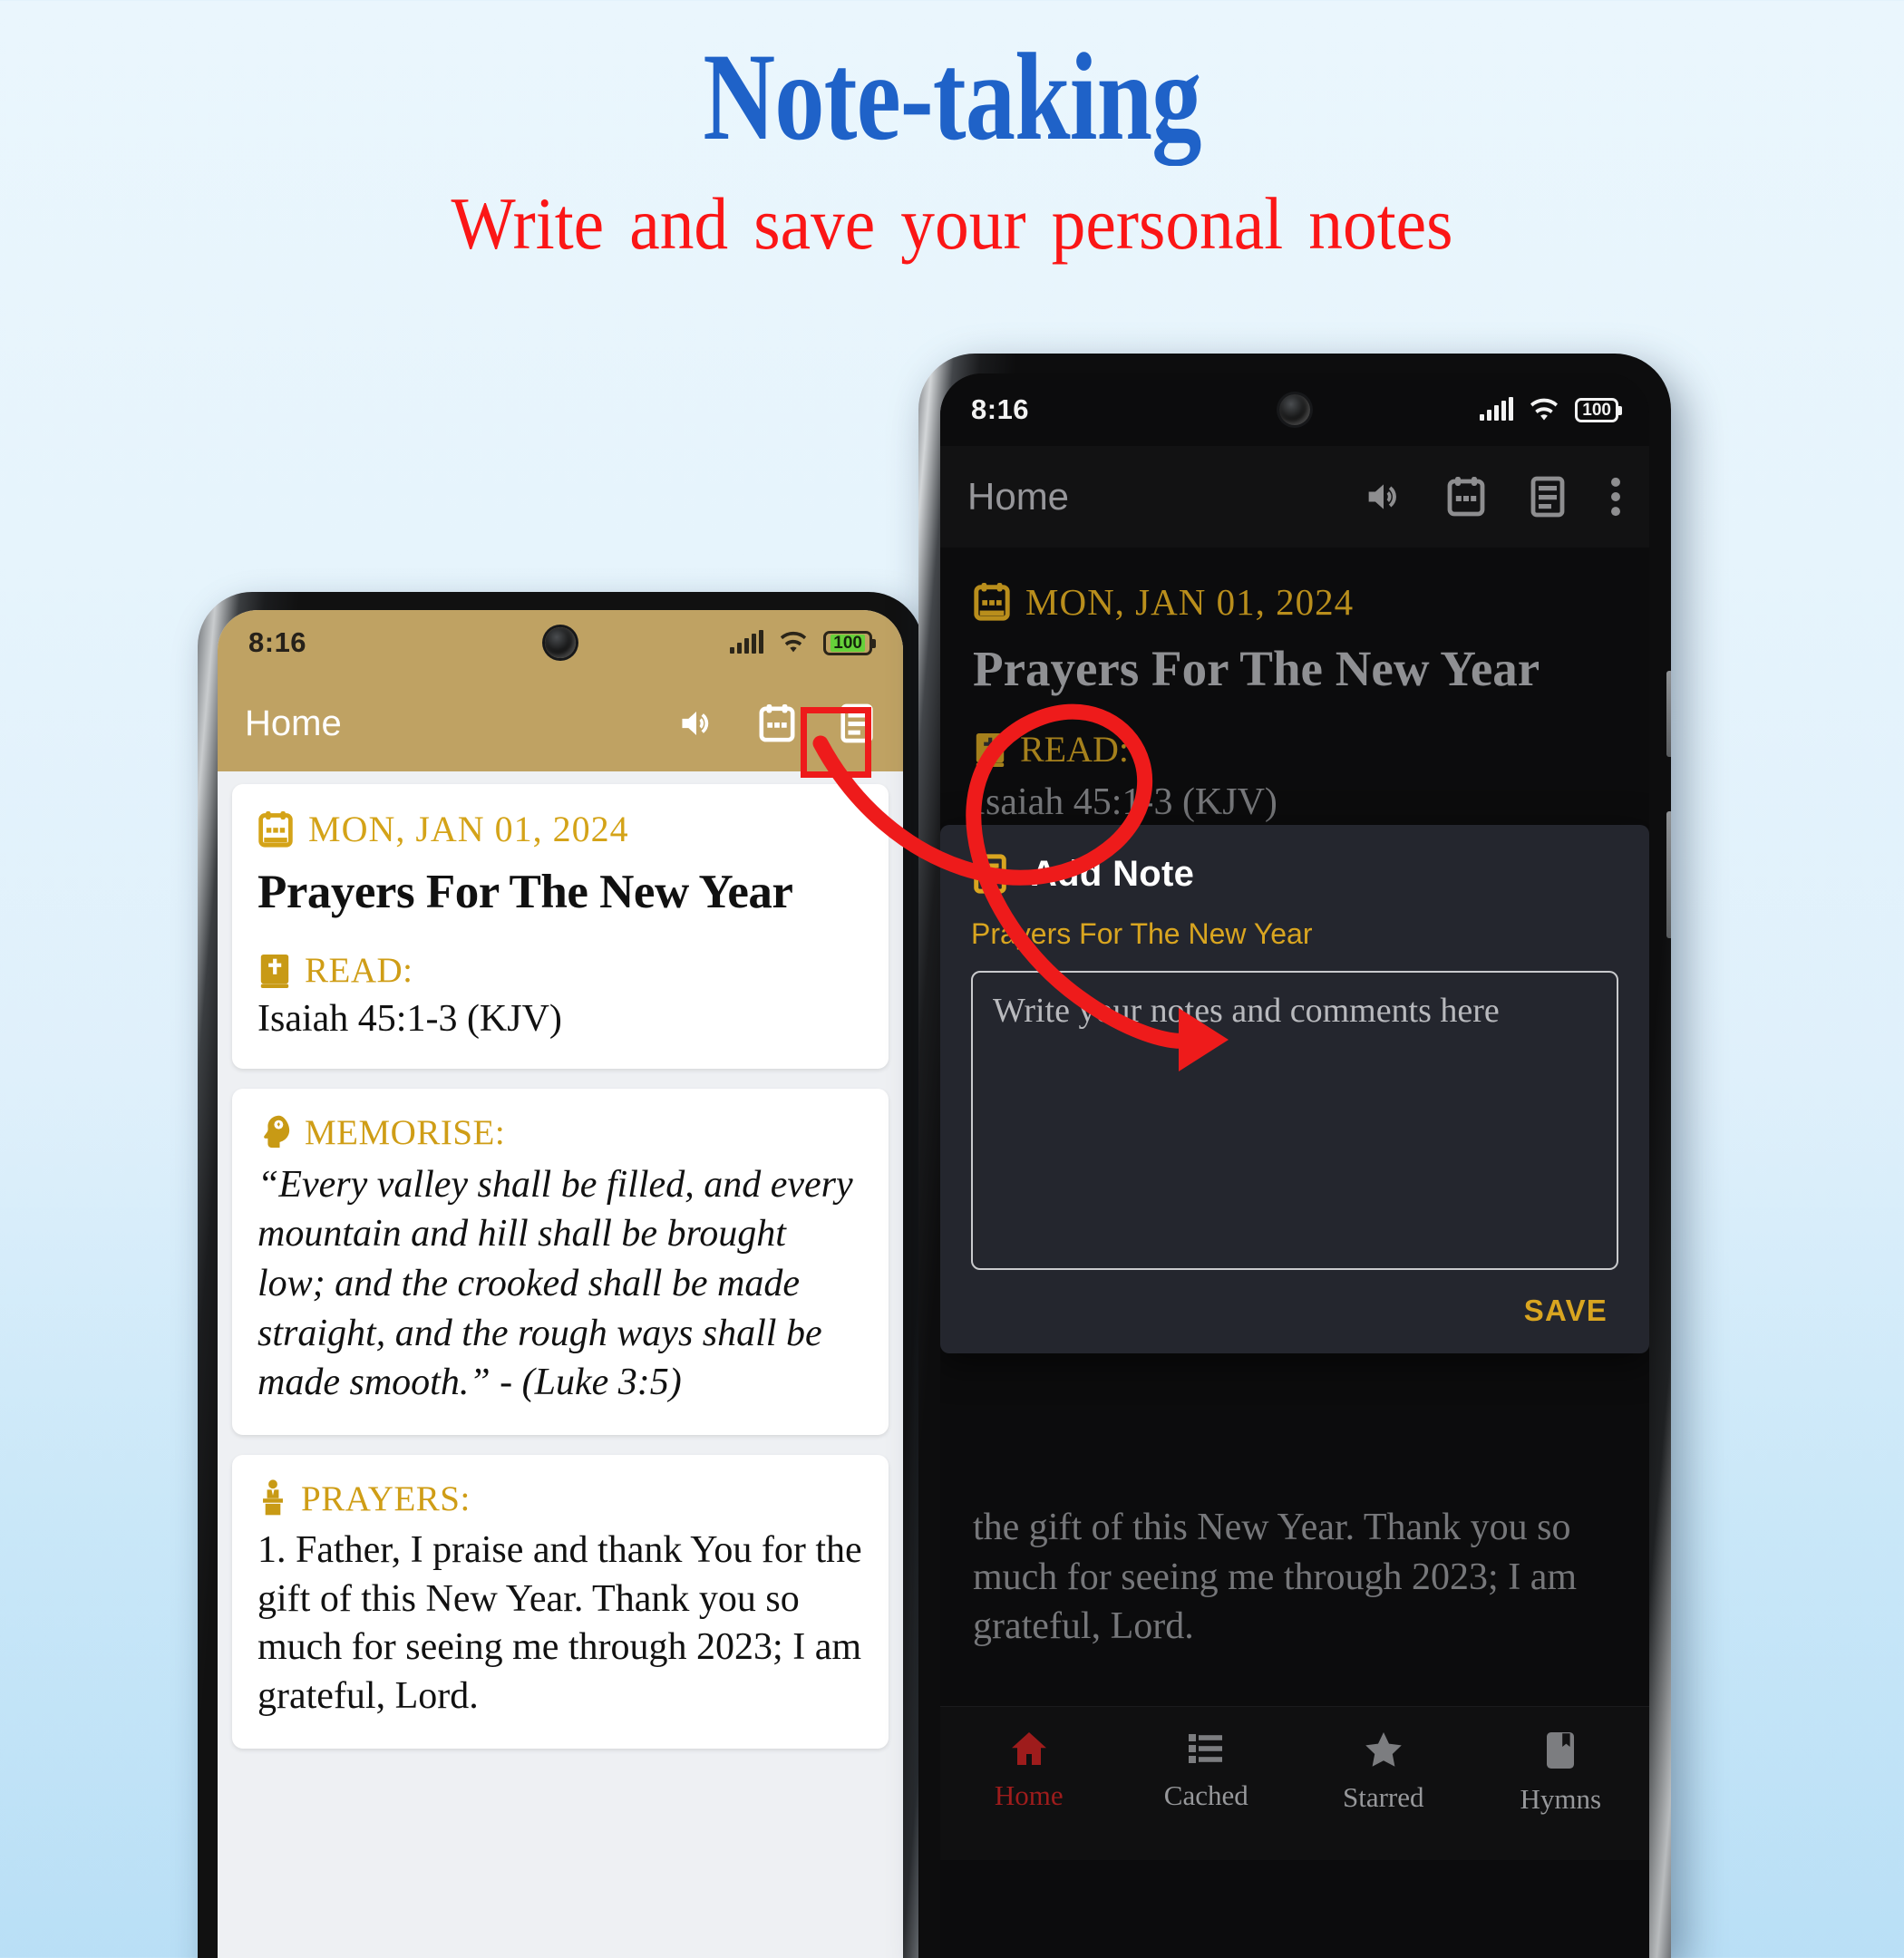 This screenshot has width=1904, height=1958. Describe the element at coordinates (1206, 1748) in the screenshot. I see `list-icon` at that location.